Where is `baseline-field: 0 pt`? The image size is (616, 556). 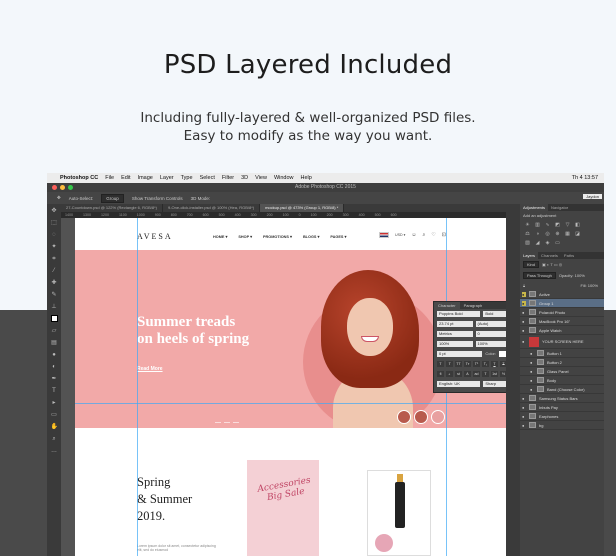
baseline-field: 0 pt is located at coordinates (460, 354).